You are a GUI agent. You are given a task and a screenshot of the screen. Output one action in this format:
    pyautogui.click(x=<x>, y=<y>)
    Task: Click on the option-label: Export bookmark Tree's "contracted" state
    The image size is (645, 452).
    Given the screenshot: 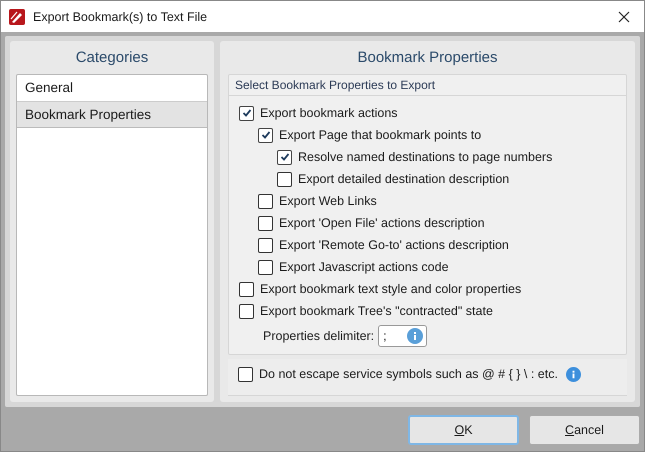 What is the action you would take?
    pyautogui.click(x=376, y=311)
    